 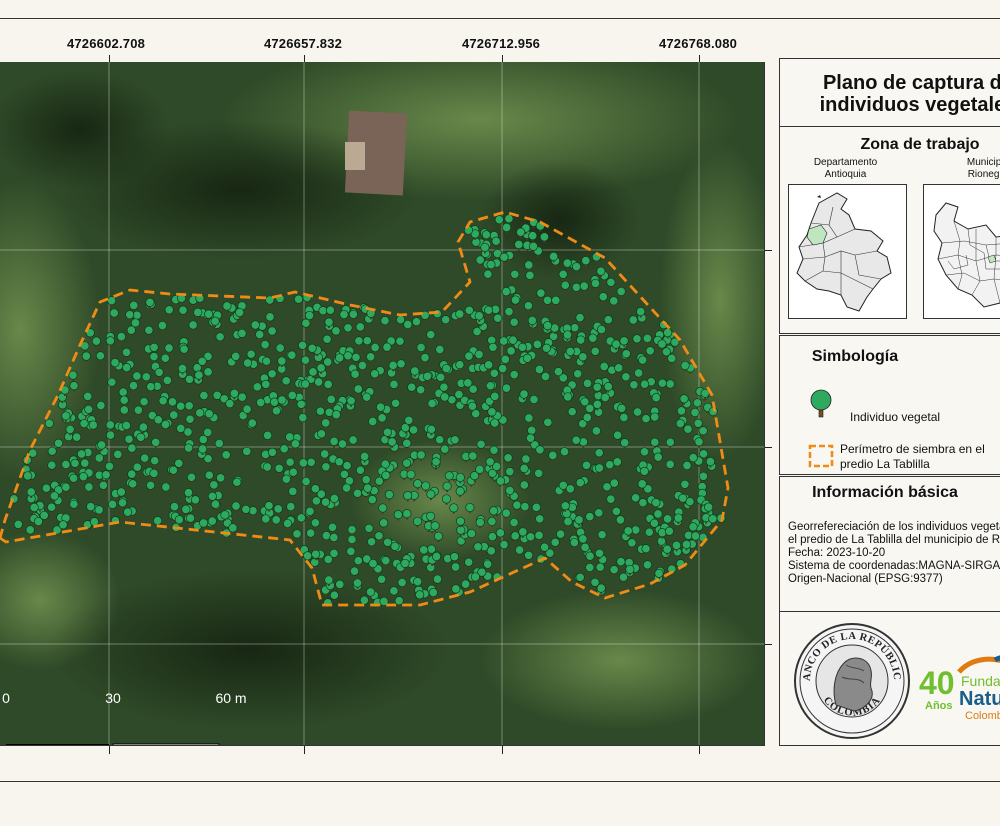 What do you see at coordinates (166, 744) in the screenshot?
I see `scale-bar-light` at bounding box center [166, 744].